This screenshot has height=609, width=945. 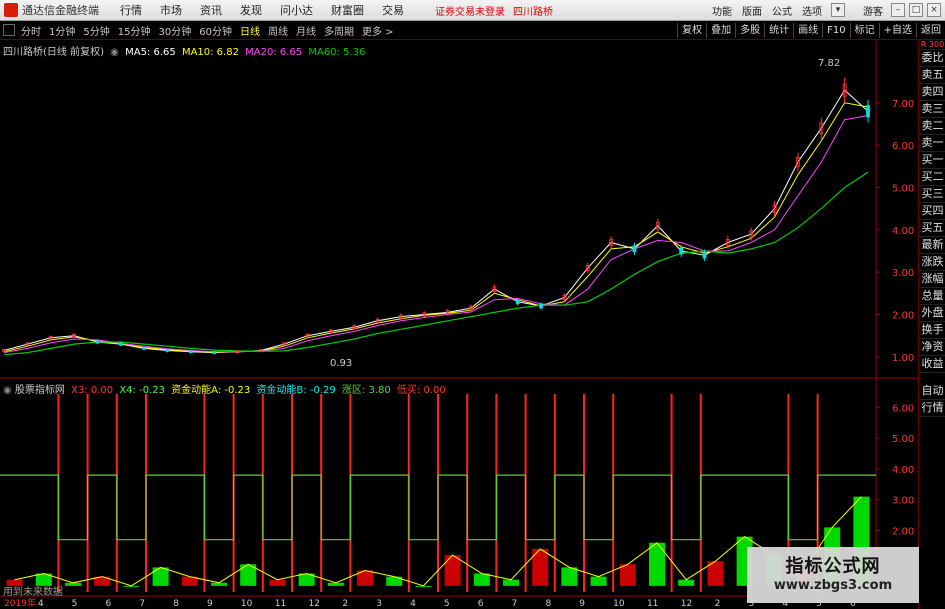 I want to click on watermark-title: 指标公式网, so click(x=833, y=566).